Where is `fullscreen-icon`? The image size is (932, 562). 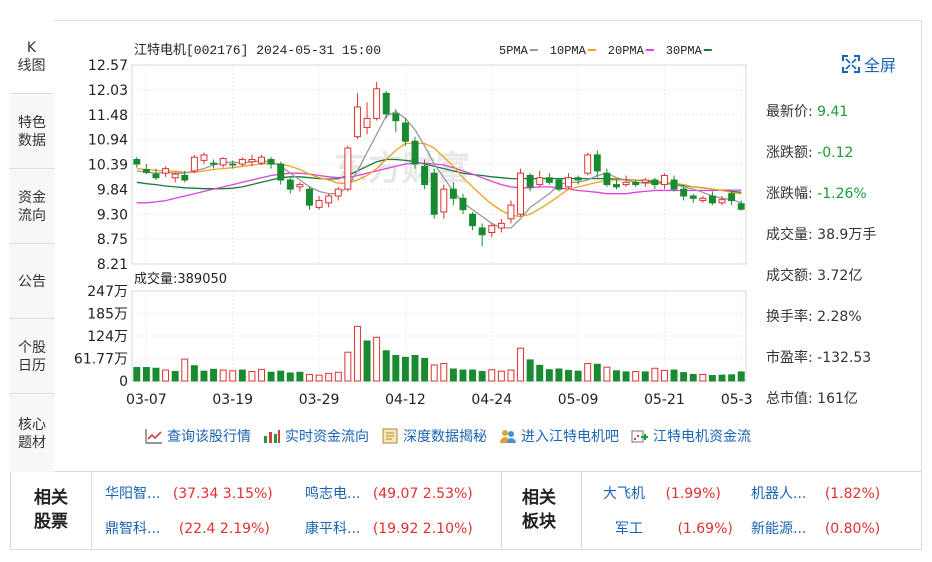
fullscreen-icon is located at coordinates (851, 64).